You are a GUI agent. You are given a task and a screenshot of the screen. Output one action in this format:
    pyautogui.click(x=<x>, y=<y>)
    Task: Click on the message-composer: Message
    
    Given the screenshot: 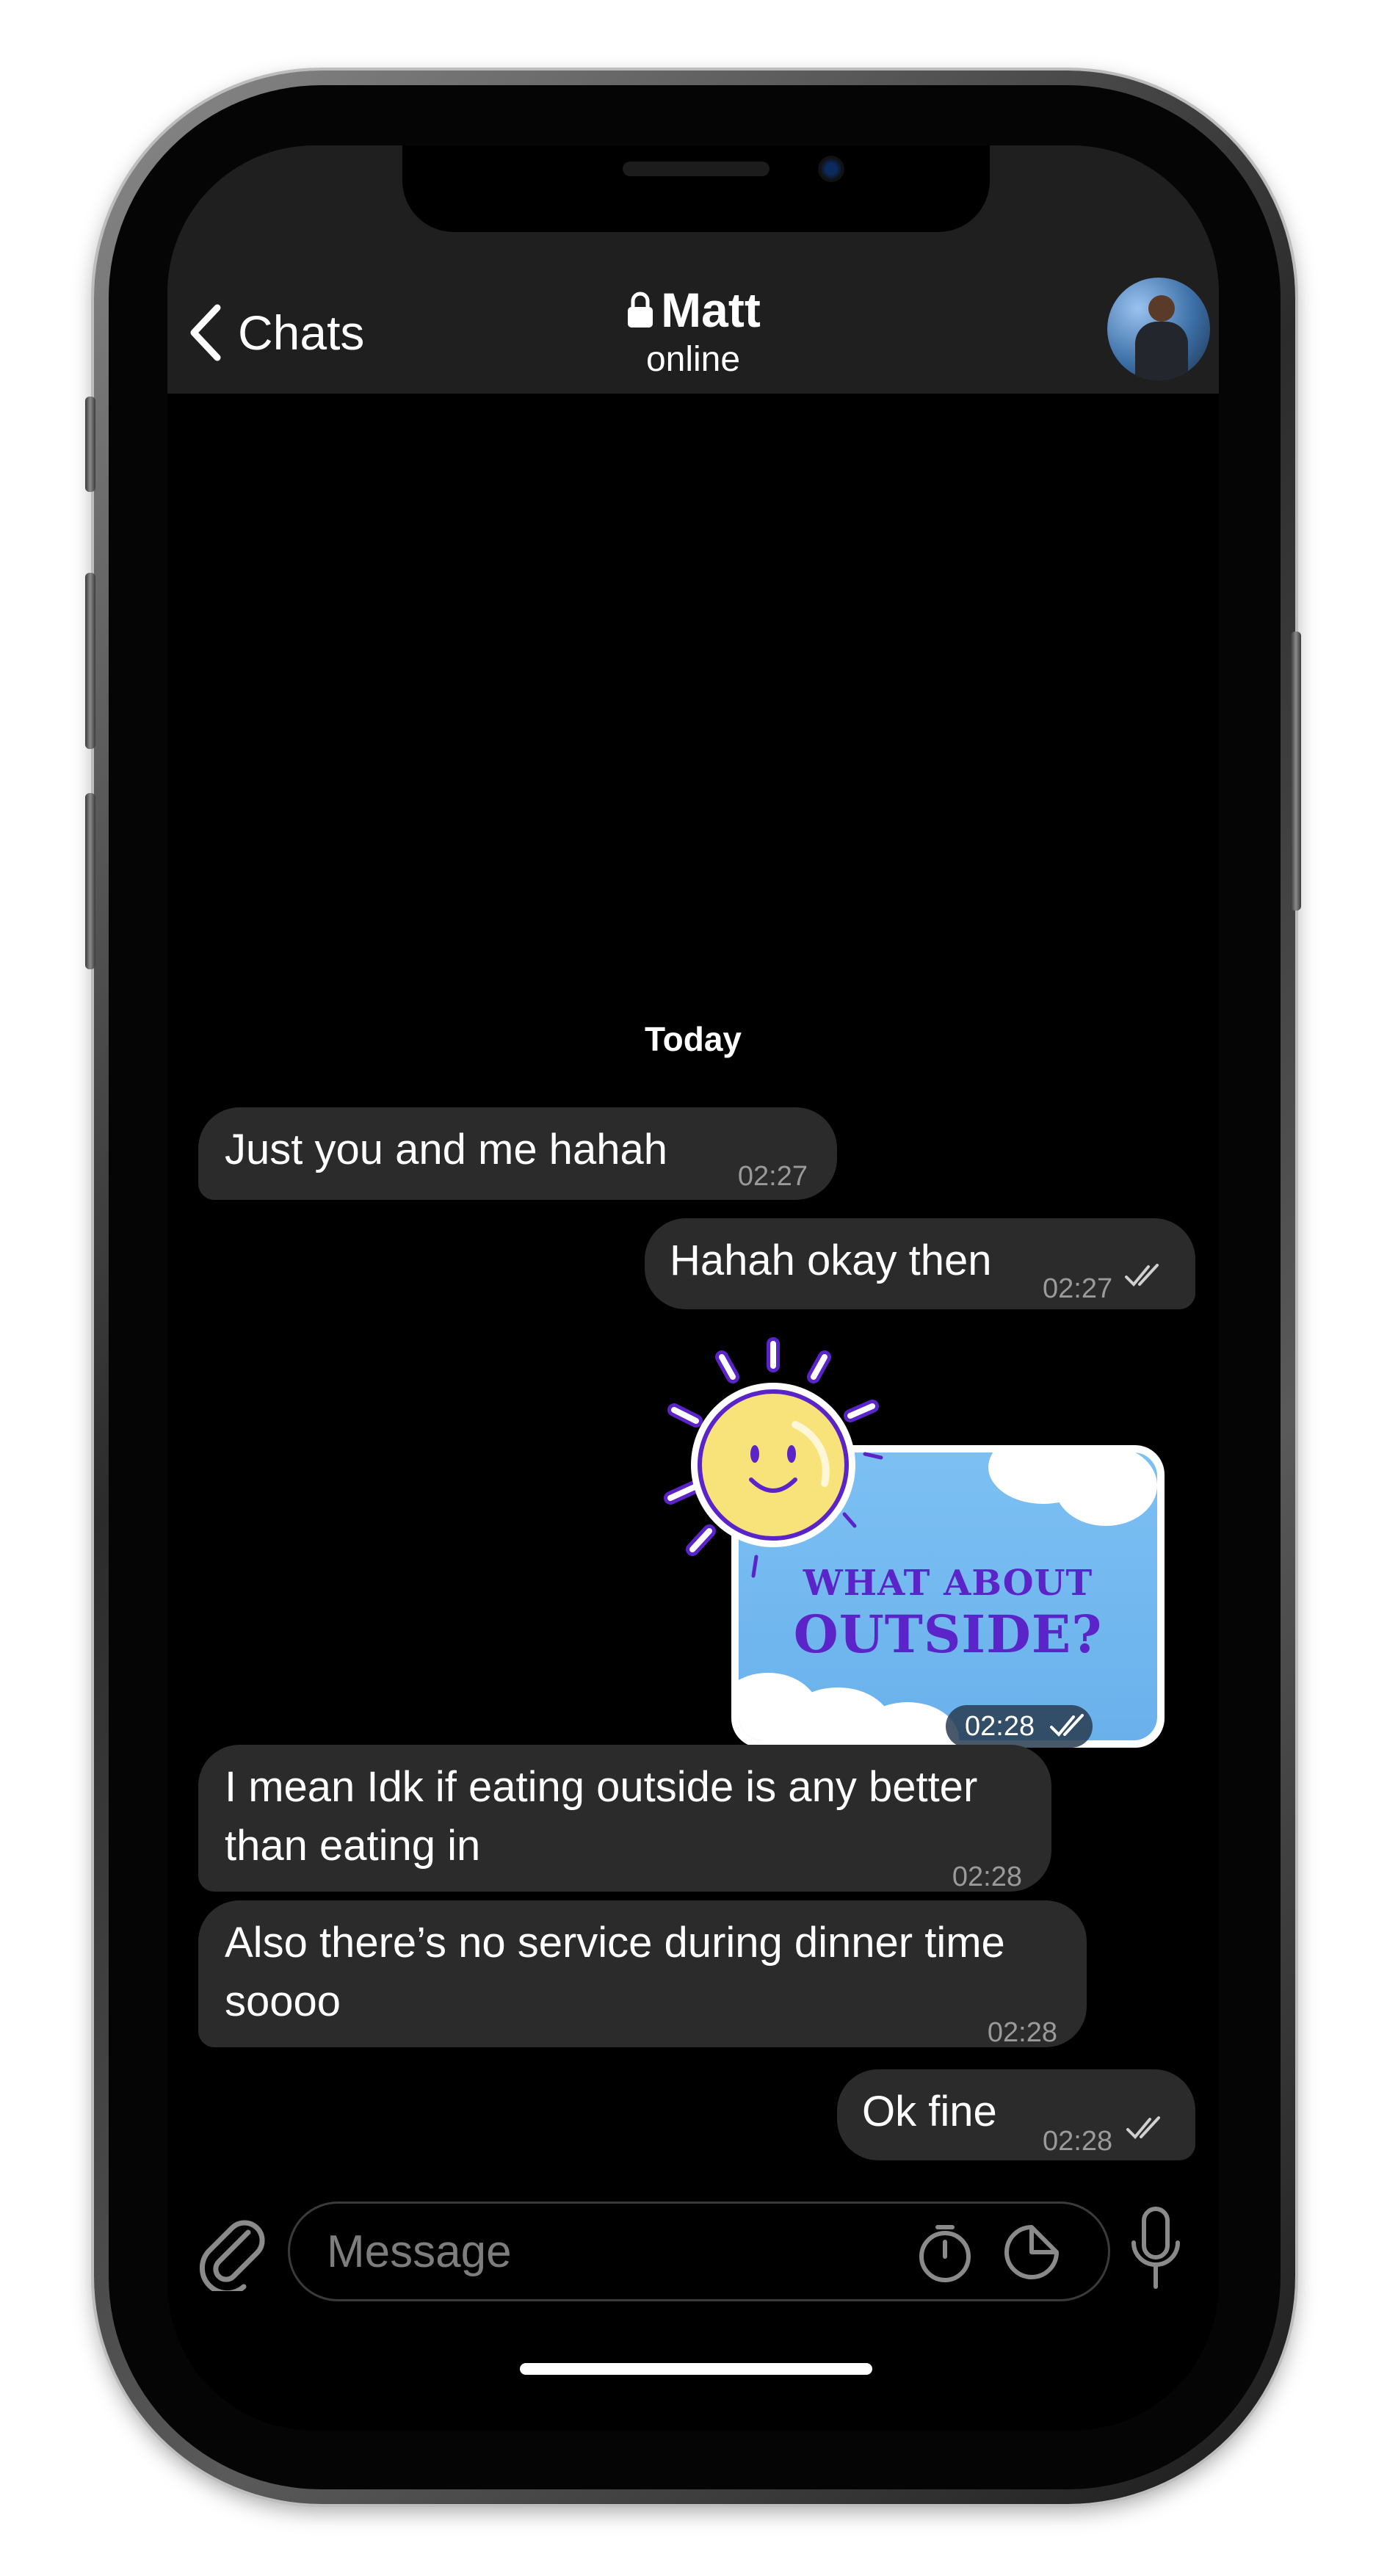 What is the action you would take?
    pyautogui.click(x=693, y=2304)
    